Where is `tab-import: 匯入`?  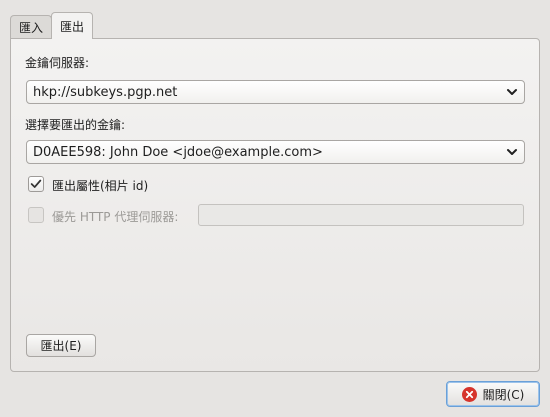 tab-import: 匯入 is located at coordinates (31, 26).